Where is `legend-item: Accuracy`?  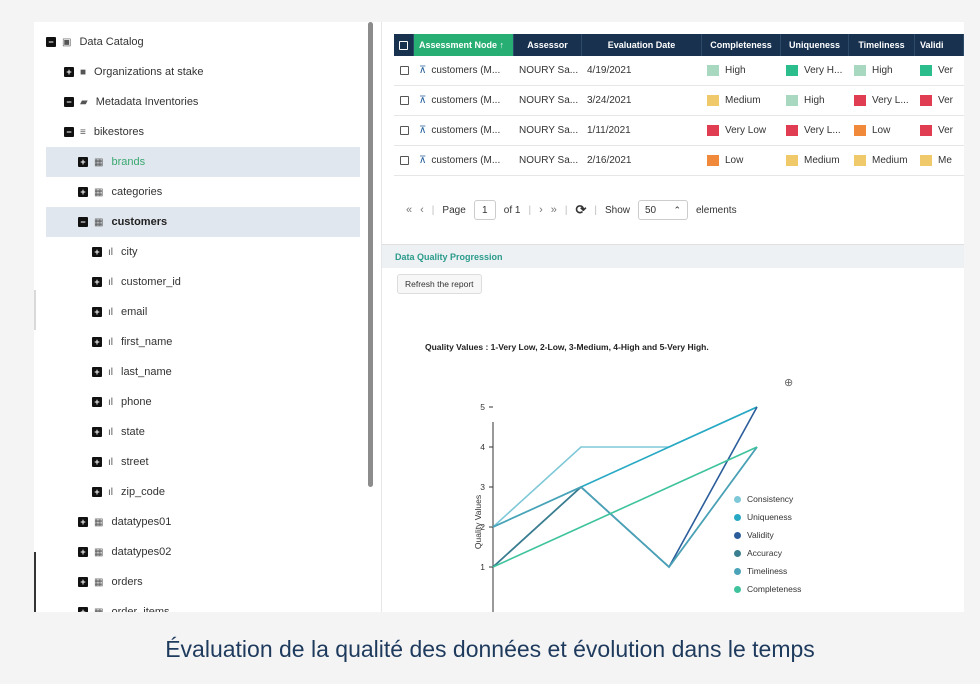
legend-item: Accuracy is located at coordinates (767, 553).